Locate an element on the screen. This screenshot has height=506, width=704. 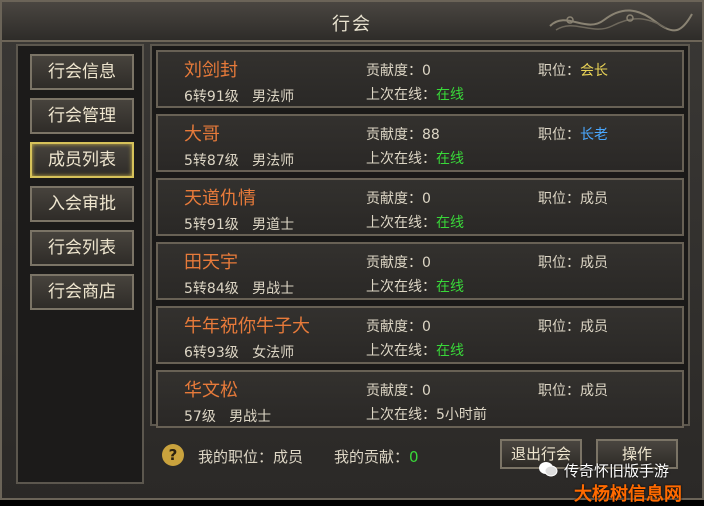
member-level: 5转87级 男法师 is located at coordinates (239, 161).